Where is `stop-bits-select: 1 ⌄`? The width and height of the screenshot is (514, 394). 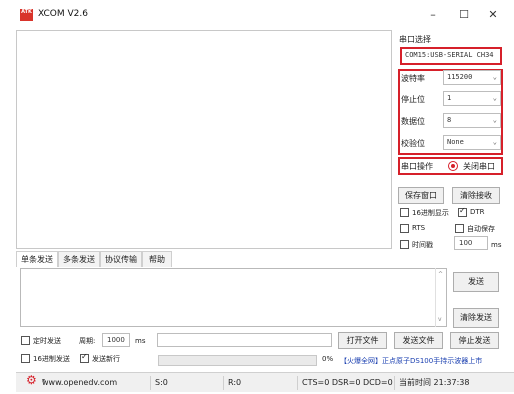
stop-bits-select: 1 ⌄ is located at coordinates (472, 98).